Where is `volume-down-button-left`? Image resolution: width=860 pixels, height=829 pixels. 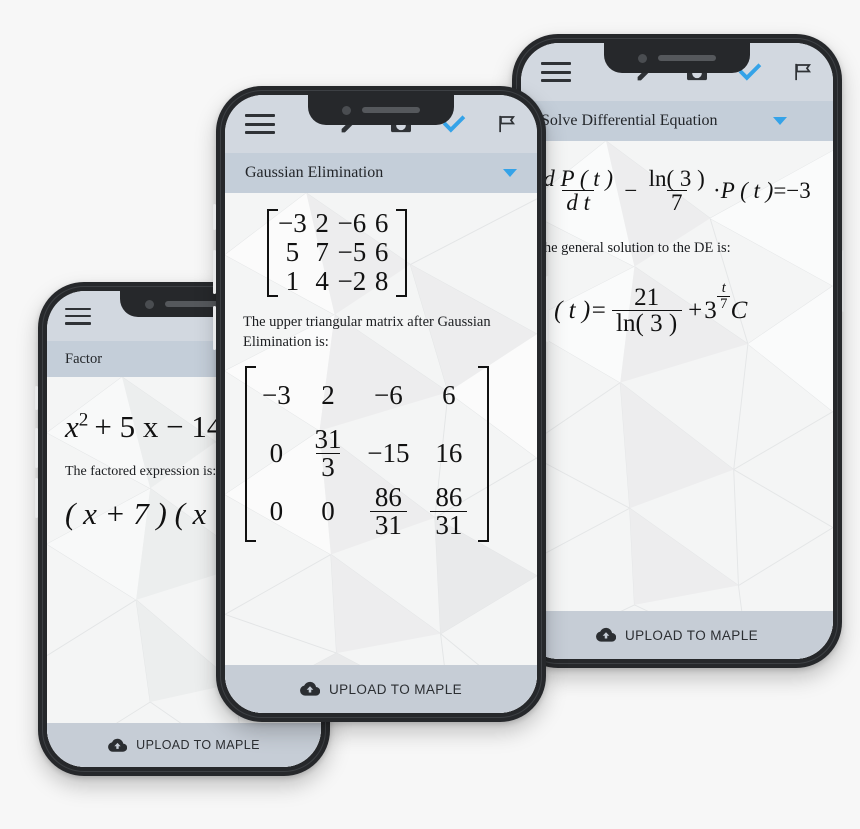 volume-down-button-left is located at coordinates (36, 498).